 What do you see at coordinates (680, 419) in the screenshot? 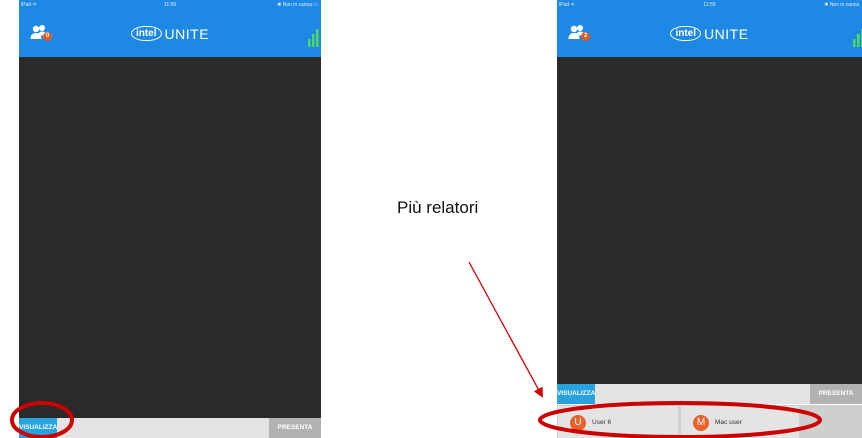
I see `highlight-ellipse-presenters` at bounding box center [680, 419].